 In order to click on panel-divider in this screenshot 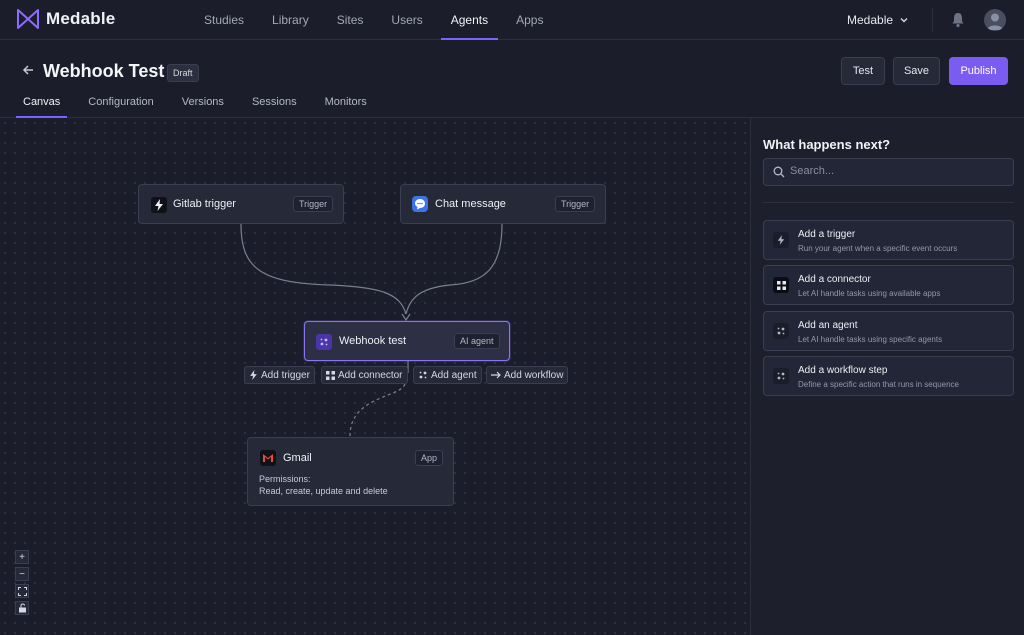, I will do `click(888, 202)`.